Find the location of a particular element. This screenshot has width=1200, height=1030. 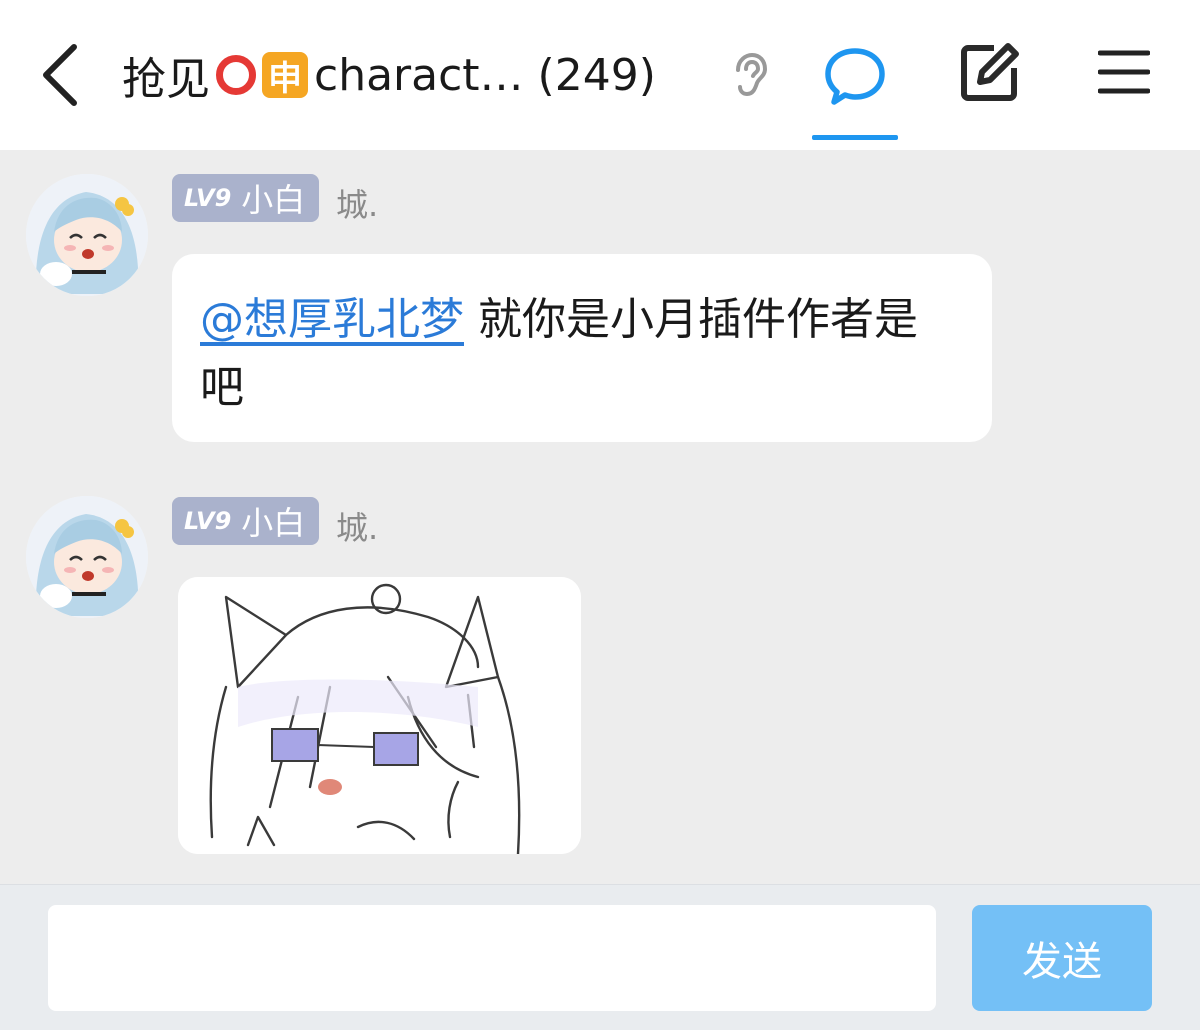

edit-button is located at coordinates (993, 75).